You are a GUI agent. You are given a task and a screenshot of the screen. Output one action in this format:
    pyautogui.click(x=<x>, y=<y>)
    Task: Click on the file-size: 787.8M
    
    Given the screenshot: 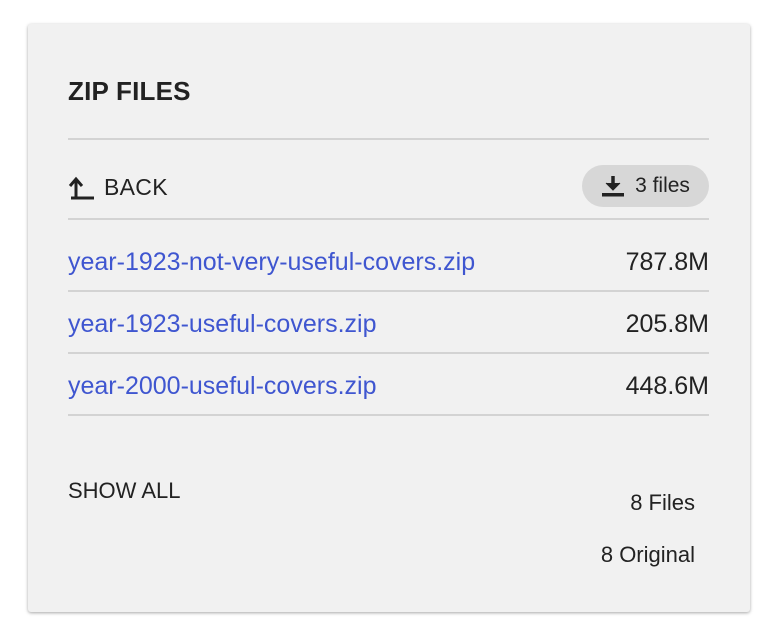 What is the action you would take?
    pyautogui.click(x=667, y=262)
    